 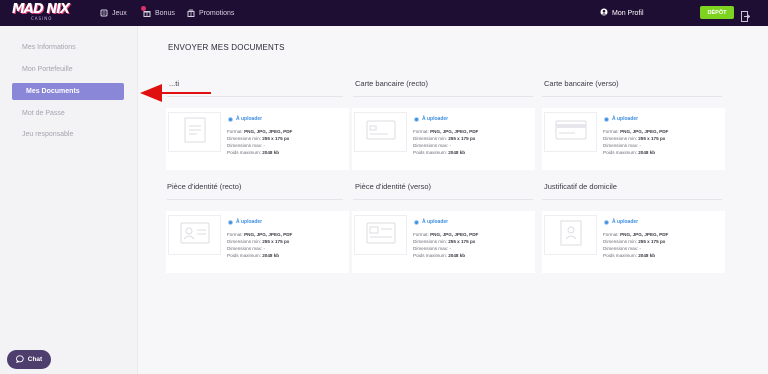 I want to click on sidebar-item-label: Mon Portefeuille, so click(x=47, y=69).